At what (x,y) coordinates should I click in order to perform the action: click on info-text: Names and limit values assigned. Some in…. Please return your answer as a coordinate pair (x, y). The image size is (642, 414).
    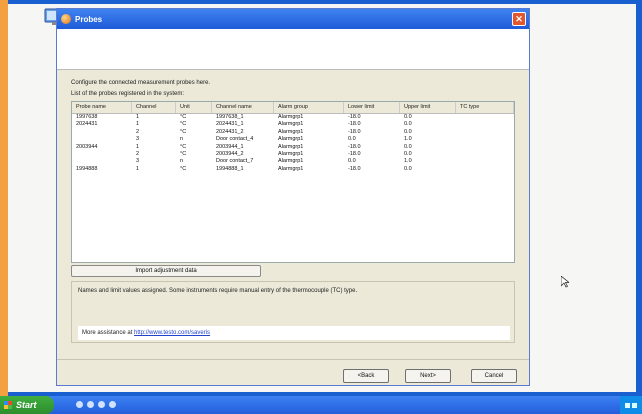
    Looking at the image, I should click on (218, 291).